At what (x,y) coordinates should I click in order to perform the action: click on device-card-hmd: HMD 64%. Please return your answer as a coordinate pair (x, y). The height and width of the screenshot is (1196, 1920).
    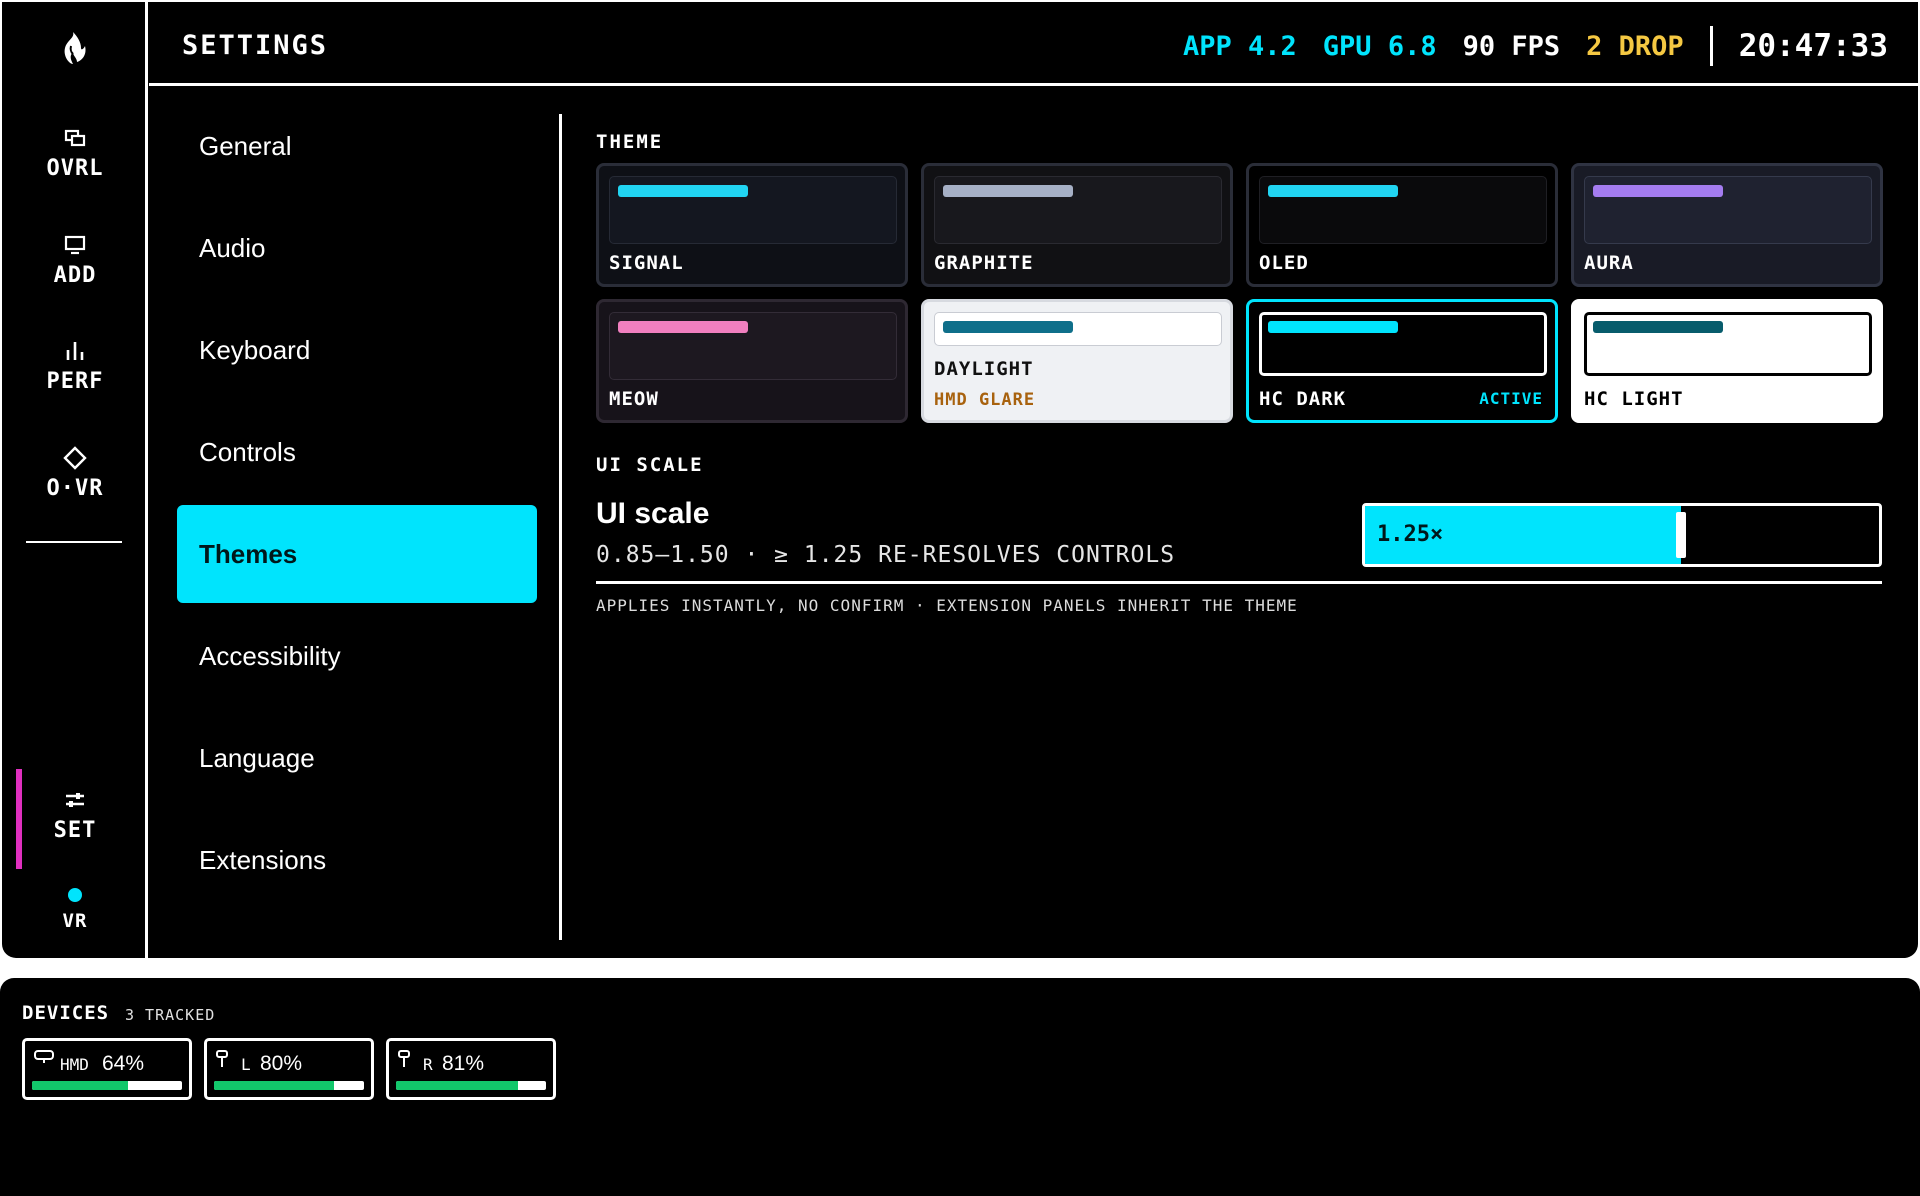
    Looking at the image, I should click on (107, 1069).